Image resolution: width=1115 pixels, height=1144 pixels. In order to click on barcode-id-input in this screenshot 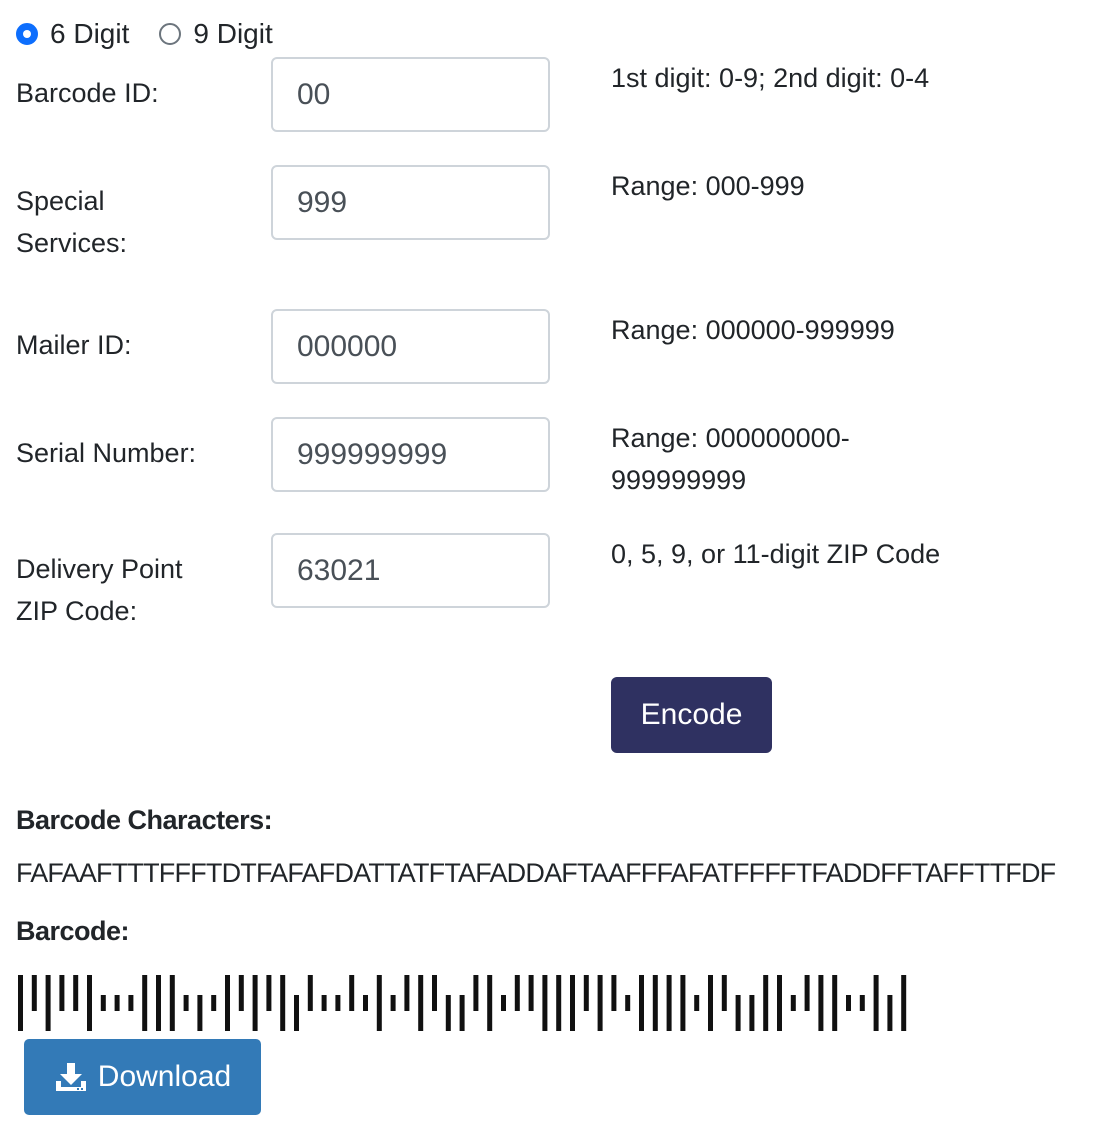, I will do `click(410, 94)`.